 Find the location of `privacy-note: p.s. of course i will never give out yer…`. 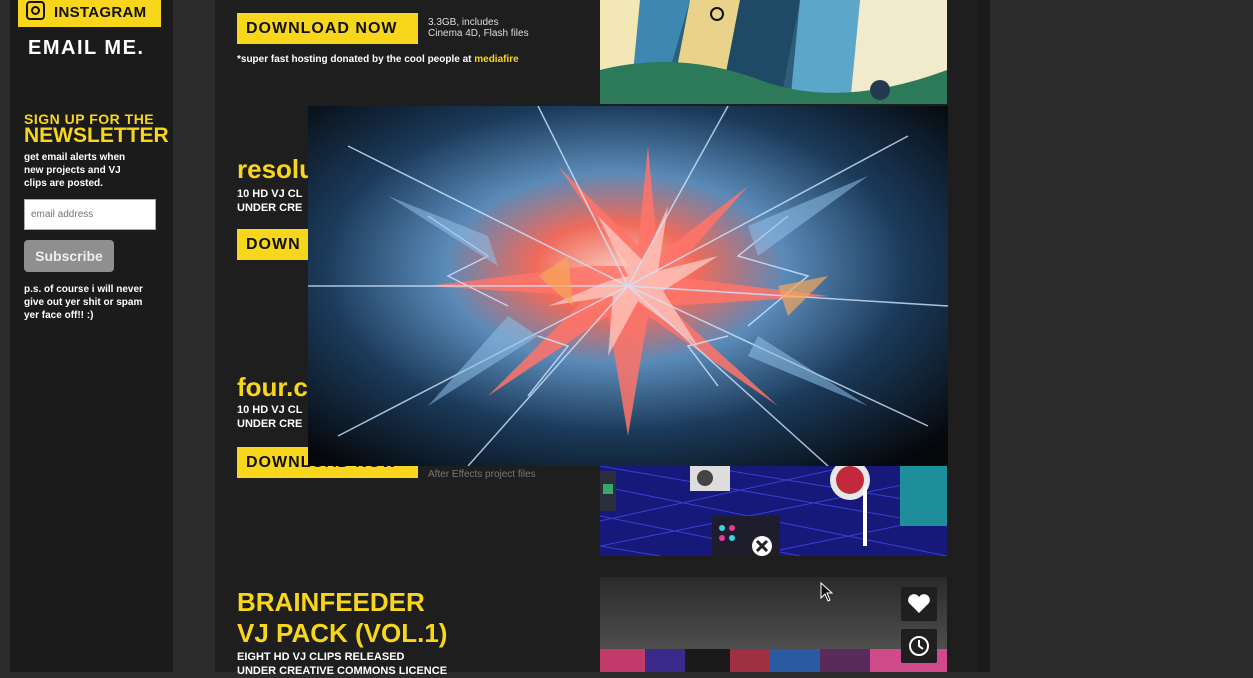

privacy-note: p.s. of course i will never give out yer… is located at coordinates (83, 302).